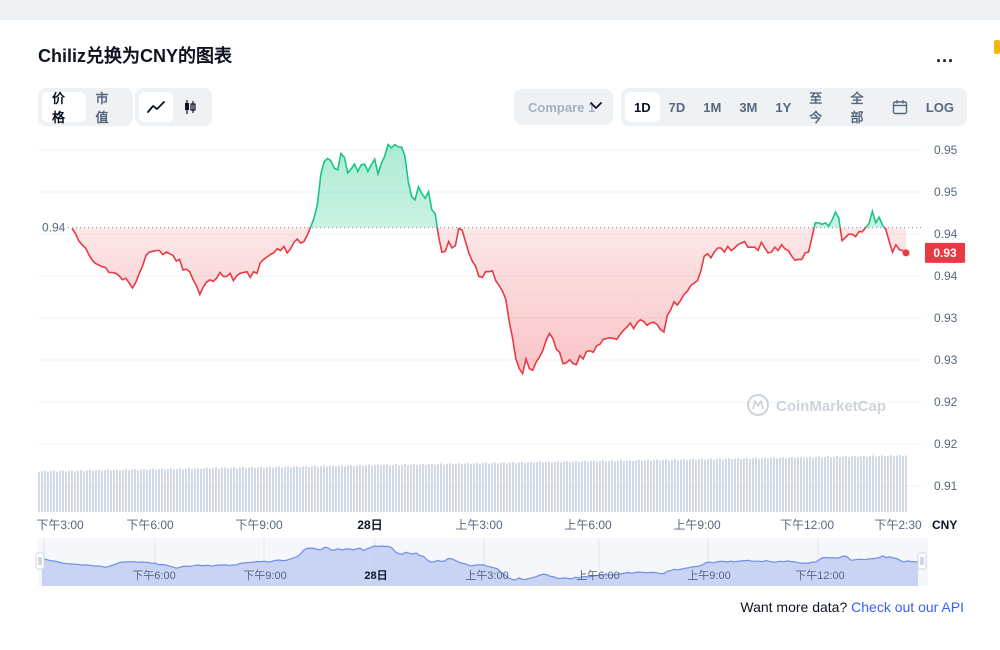 This screenshot has height=650, width=1000. Describe the element at coordinates (40, 561) in the screenshot. I see `navigator-handle-left` at that location.